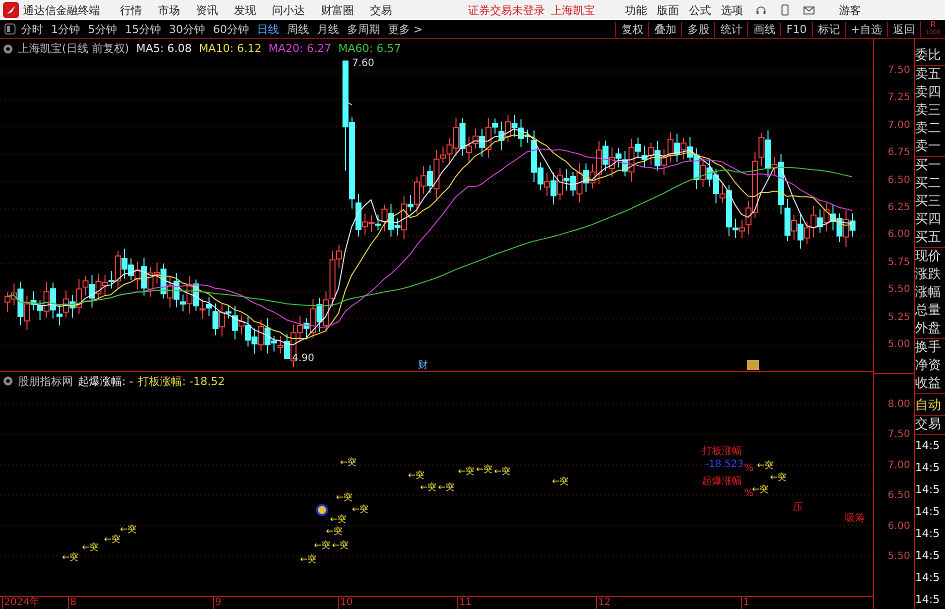 This screenshot has height=609, width=945. What do you see at coordinates (268, 29) in the screenshot?
I see `period-tab: 日线` at bounding box center [268, 29].